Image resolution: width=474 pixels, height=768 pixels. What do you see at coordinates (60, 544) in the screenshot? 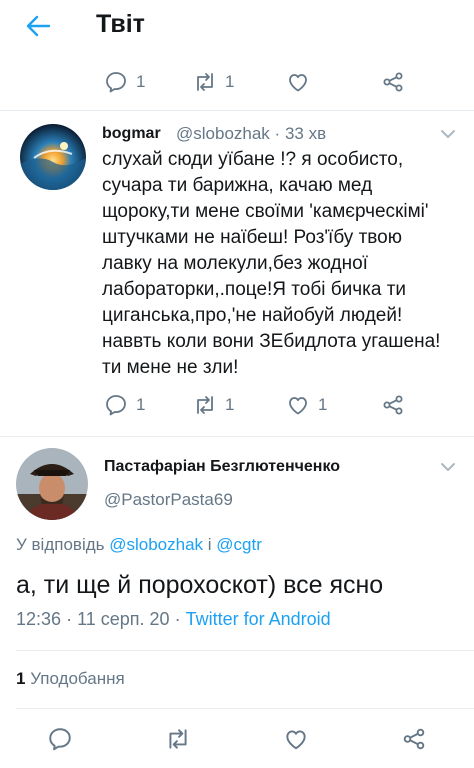
I see `reply-prefix: У відповідь` at bounding box center [60, 544].